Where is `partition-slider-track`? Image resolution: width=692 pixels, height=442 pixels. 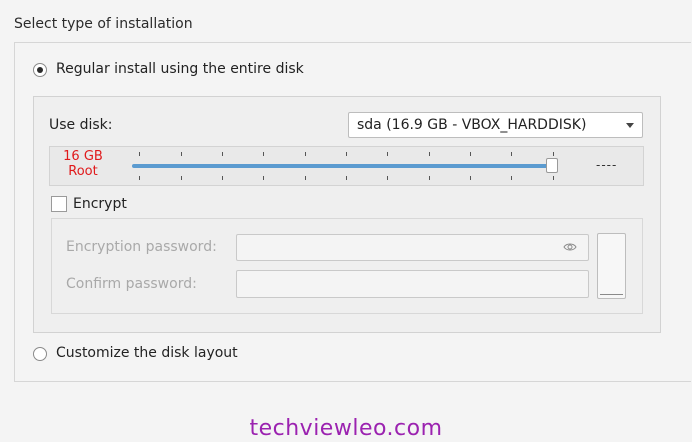 partition-slider-track is located at coordinates (343, 166).